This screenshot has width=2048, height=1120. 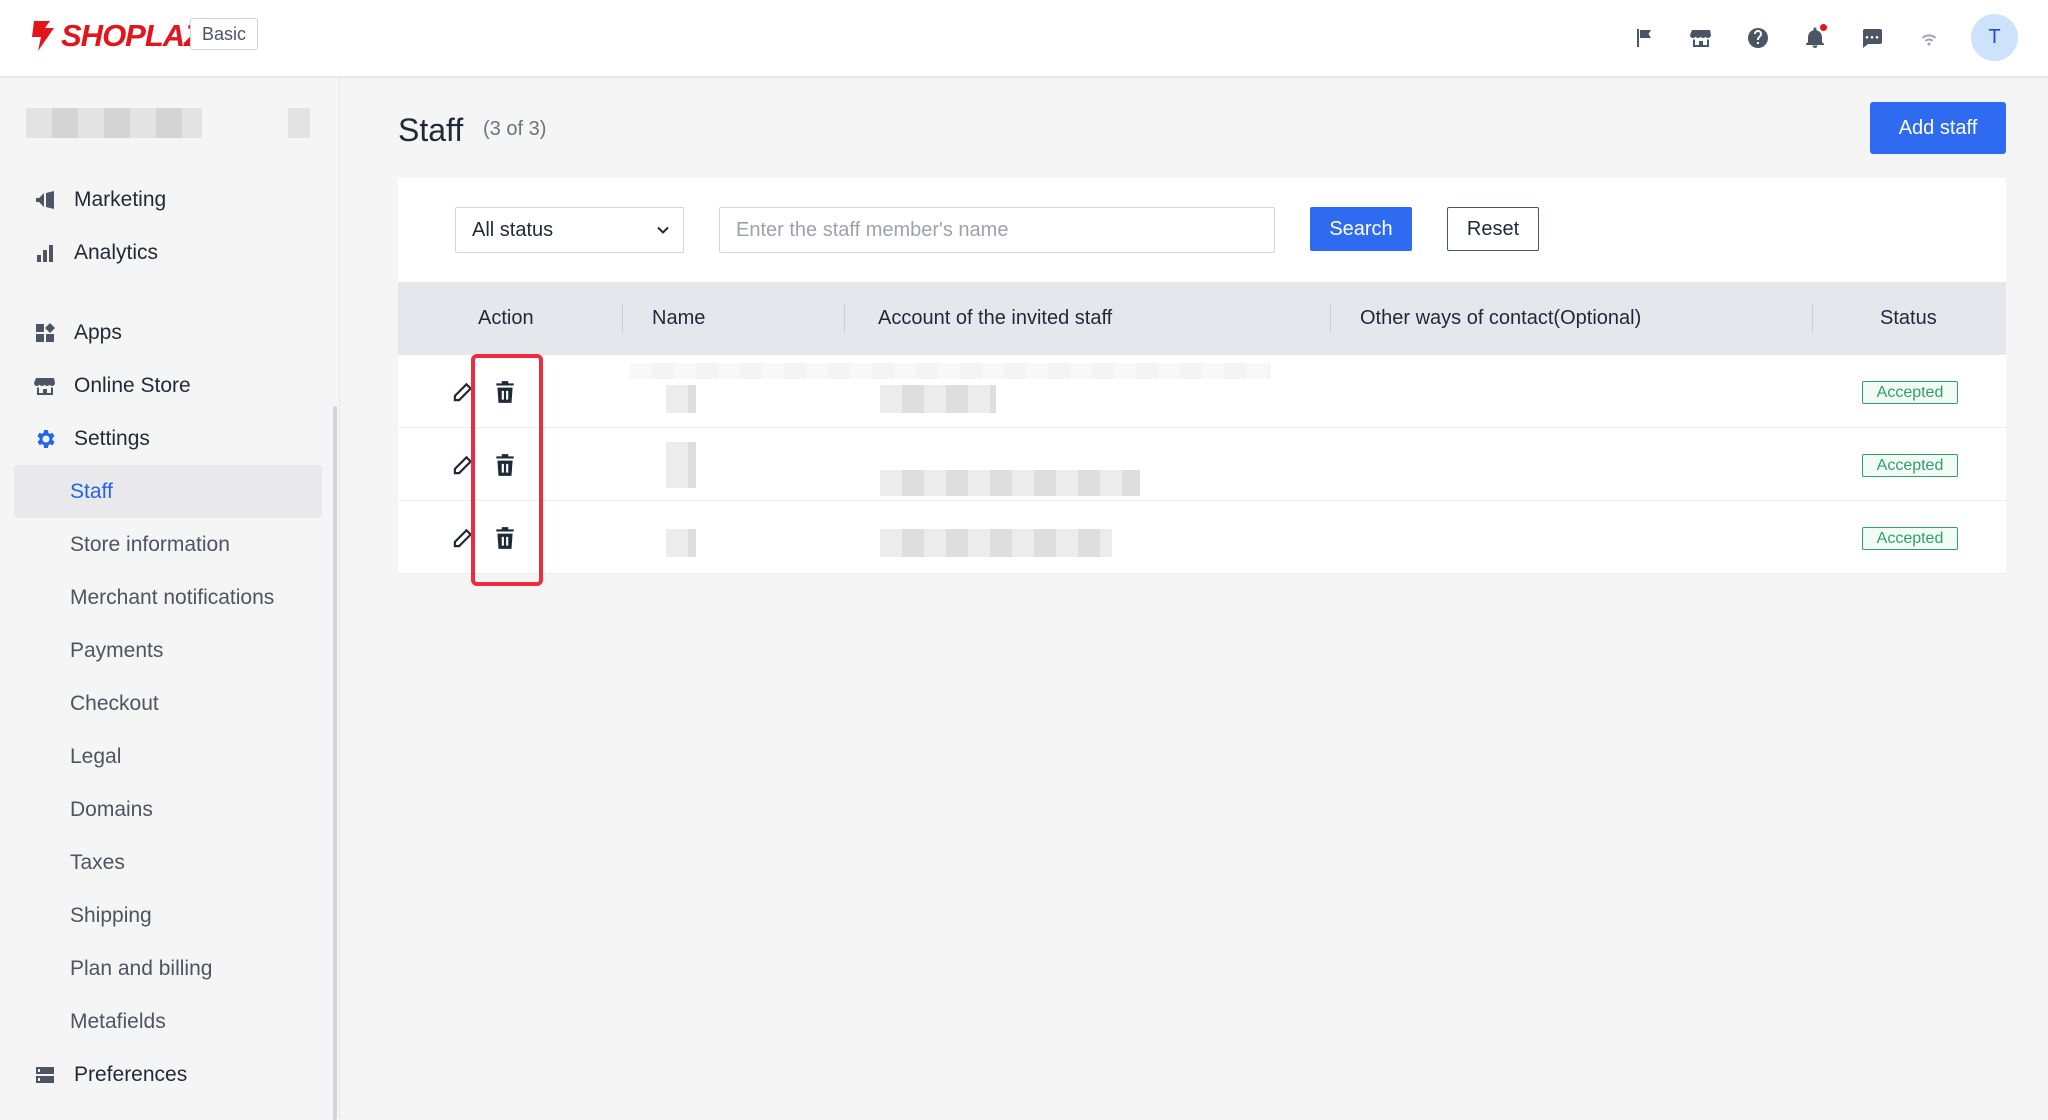 I want to click on search-button: Search, so click(x=1361, y=229).